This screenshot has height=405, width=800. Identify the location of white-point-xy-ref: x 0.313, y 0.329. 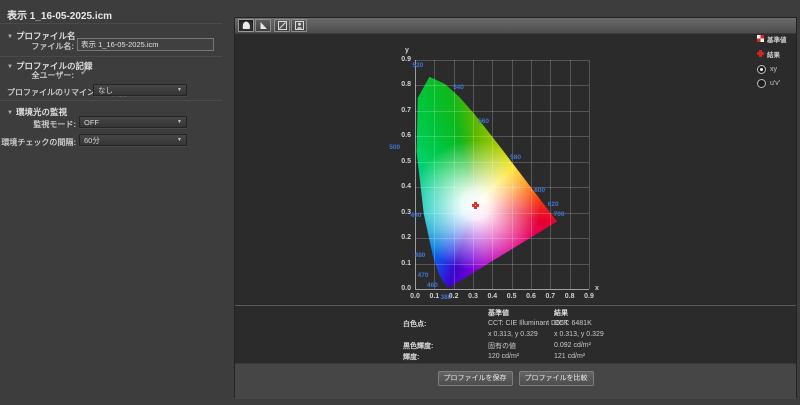
(513, 334).